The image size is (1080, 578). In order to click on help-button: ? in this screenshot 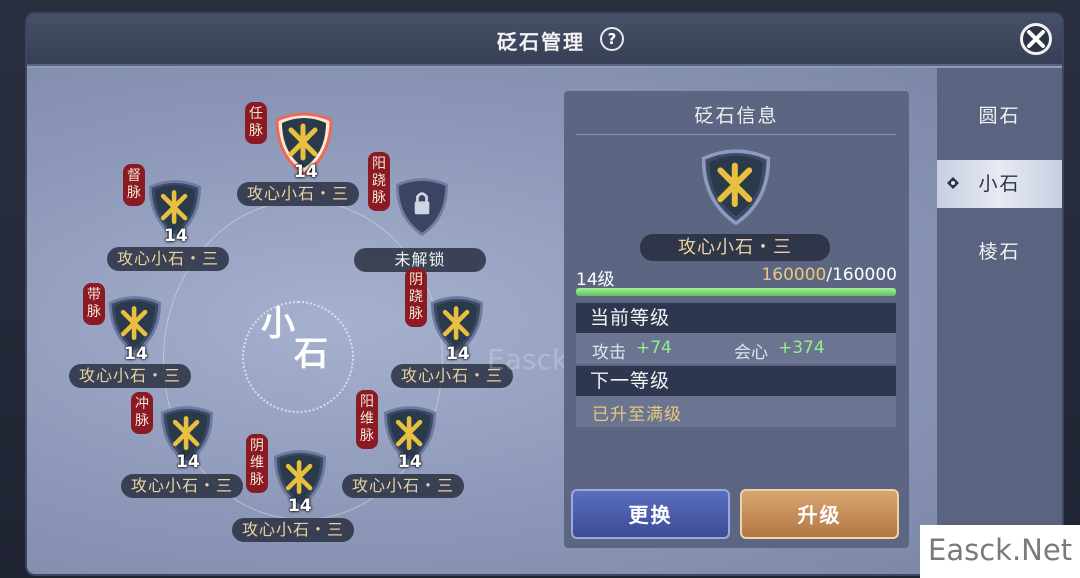, I will do `click(612, 39)`.